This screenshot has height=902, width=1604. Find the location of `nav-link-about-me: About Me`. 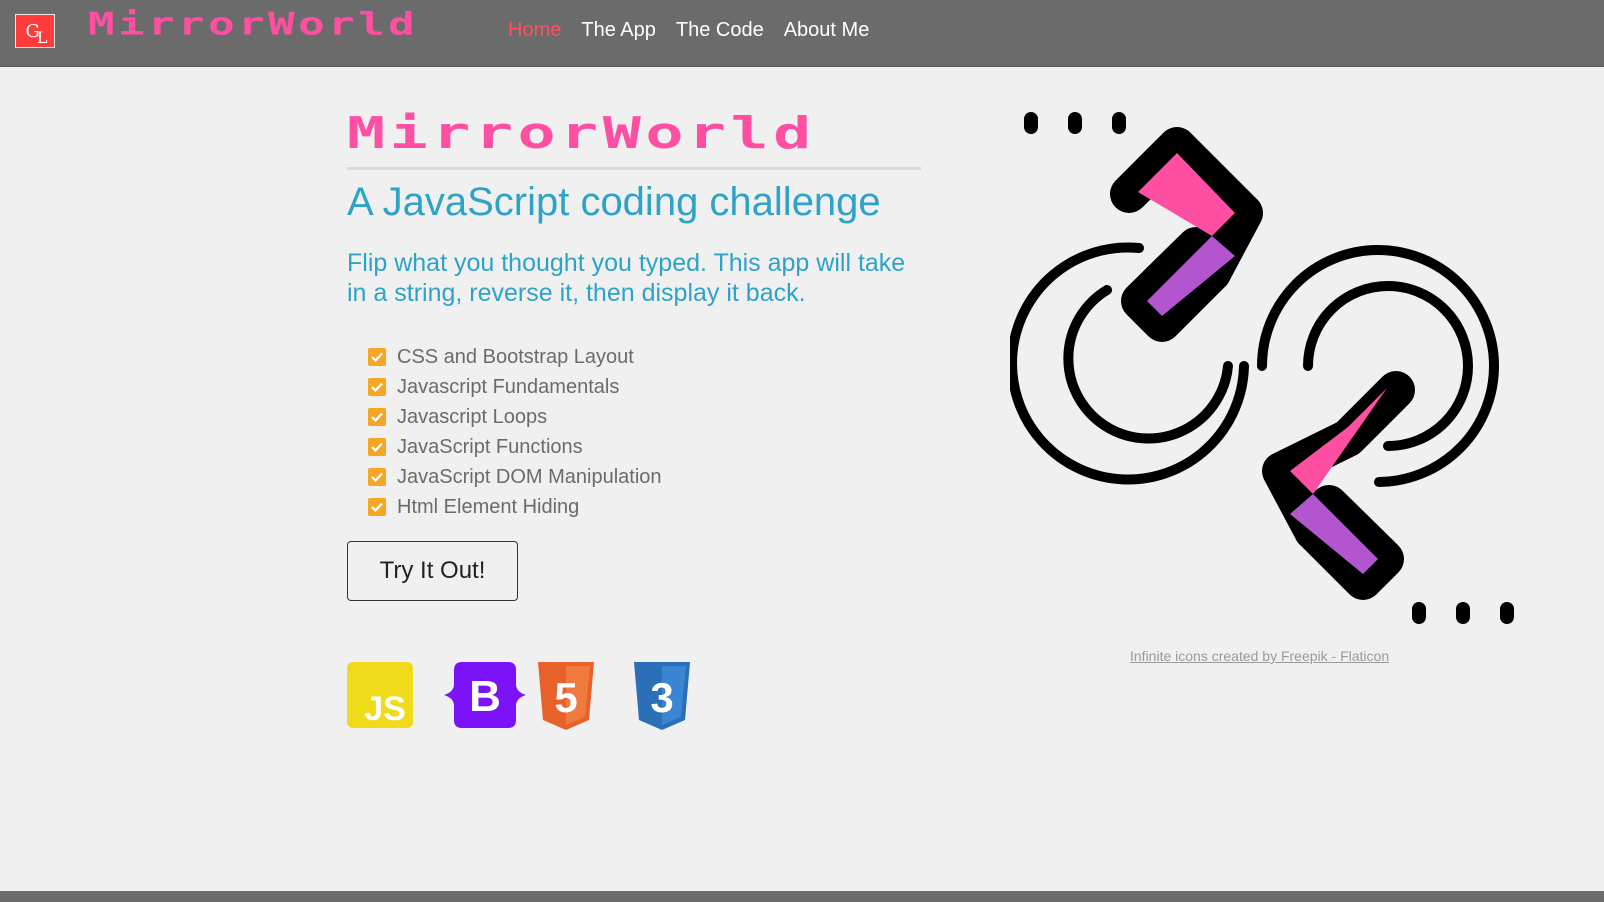

nav-link-about-me: About Me is located at coordinates (827, 30).